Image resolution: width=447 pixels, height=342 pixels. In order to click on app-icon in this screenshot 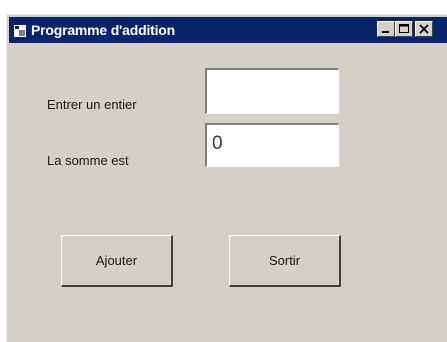, I will do `click(20, 30)`.